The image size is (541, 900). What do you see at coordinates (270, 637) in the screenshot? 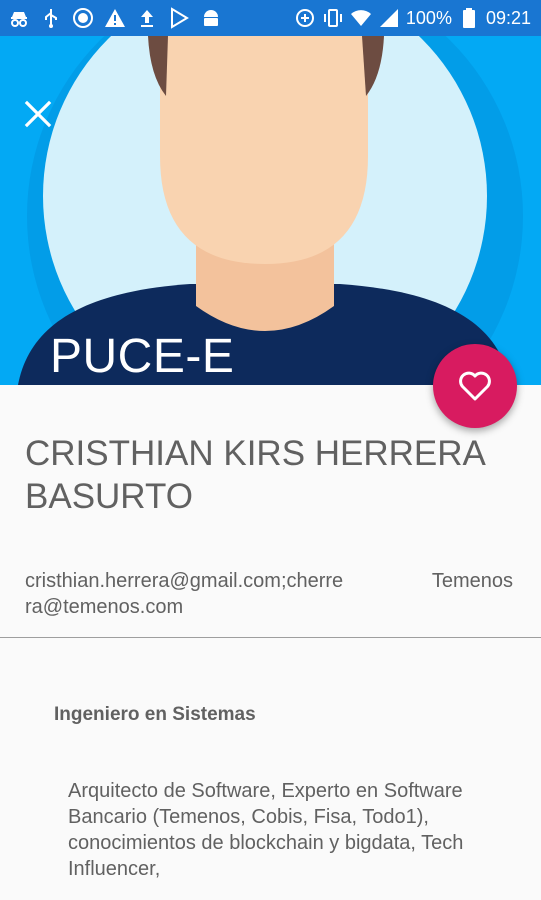
I see `divider` at bounding box center [270, 637].